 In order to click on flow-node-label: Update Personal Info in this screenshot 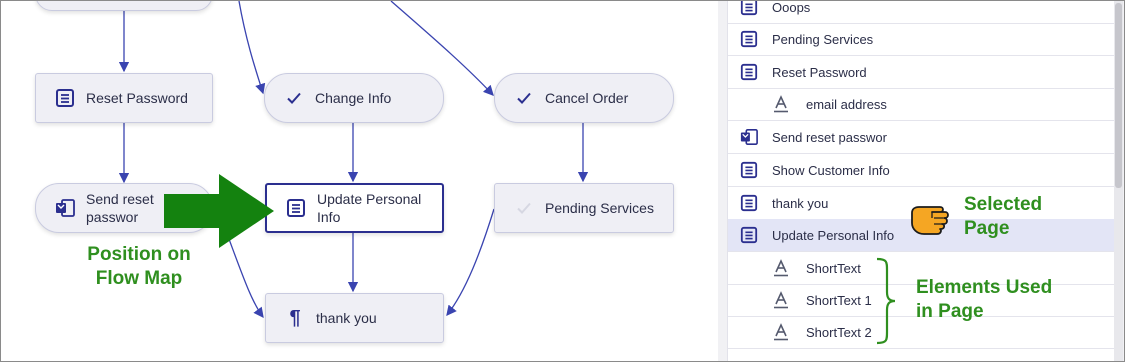, I will do `click(369, 208)`.